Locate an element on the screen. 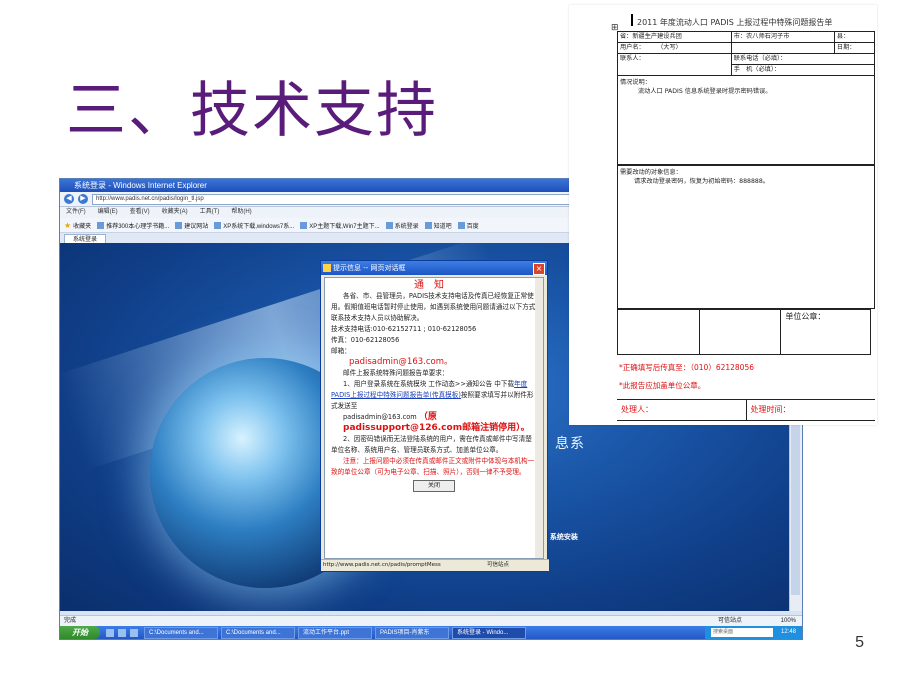  dialog-title: 提示信息 -- 网页对话框 is located at coordinates (369, 268).